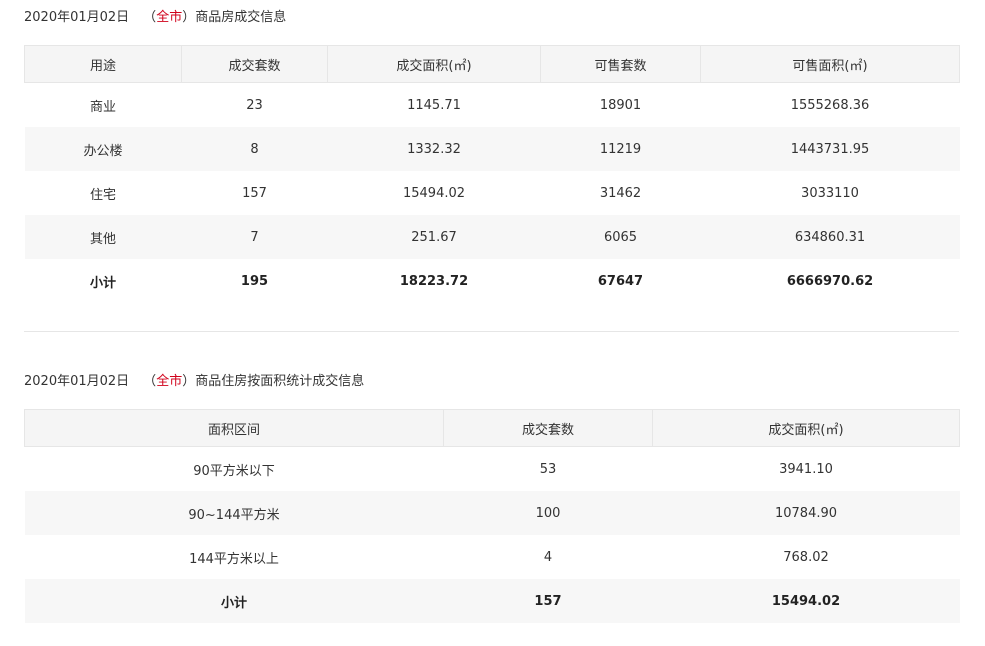  What do you see at coordinates (254, 193) in the screenshot?
I see `table-cell: 157` at bounding box center [254, 193].